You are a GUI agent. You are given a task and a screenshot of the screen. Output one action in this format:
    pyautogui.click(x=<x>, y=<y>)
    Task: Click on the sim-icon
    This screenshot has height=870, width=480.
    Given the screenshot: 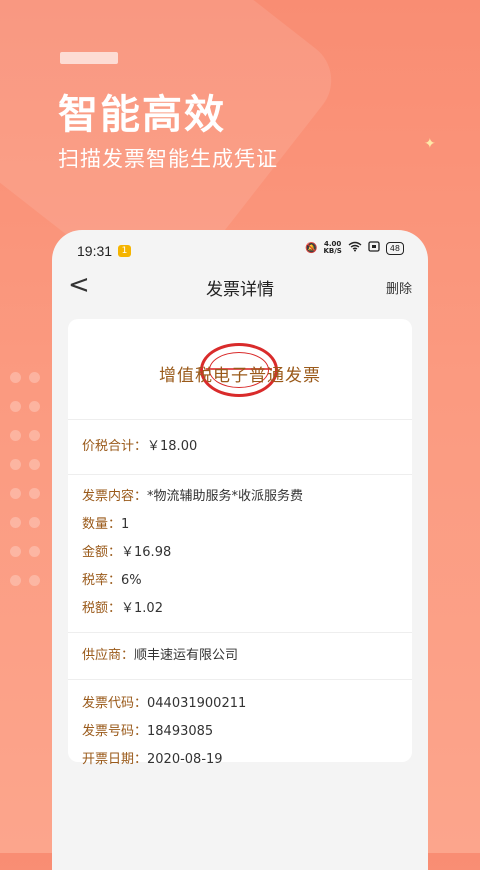 What is the action you would take?
    pyautogui.click(x=374, y=248)
    